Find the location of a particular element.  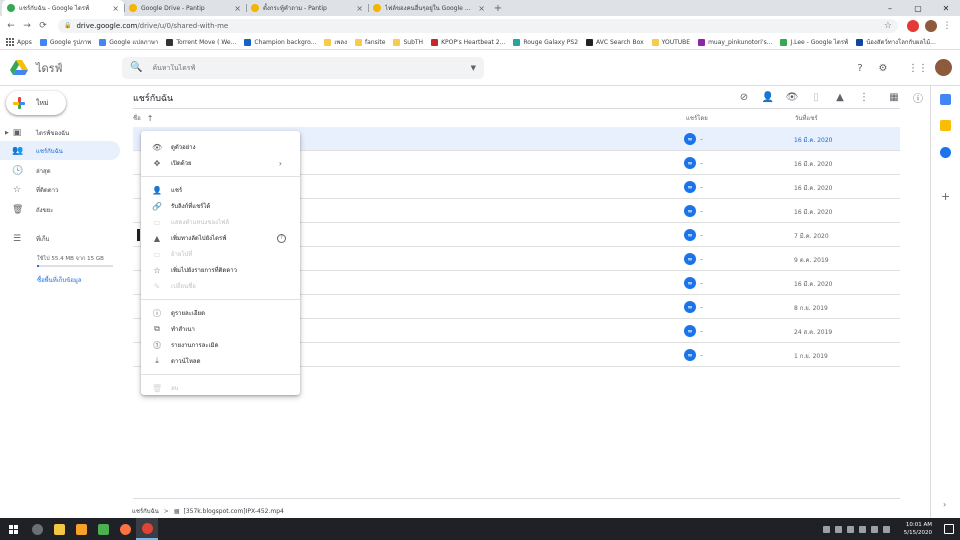

browser-tab: ไฟล์ของคนอื่นๆอยู่ใน Google Drive × is located at coordinates (429, 8).